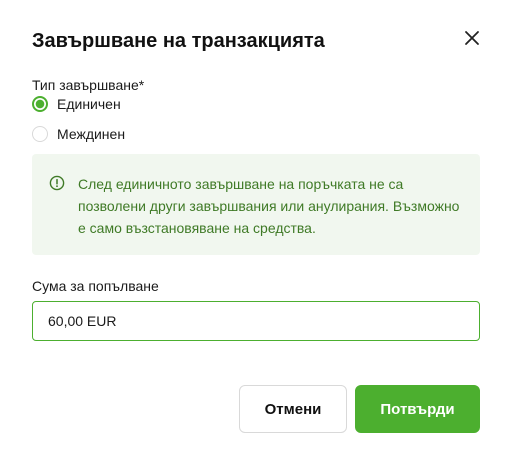 The width and height of the screenshot is (512, 465). Describe the element at coordinates (256, 321) in the screenshot. I see `amount-input` at that location.